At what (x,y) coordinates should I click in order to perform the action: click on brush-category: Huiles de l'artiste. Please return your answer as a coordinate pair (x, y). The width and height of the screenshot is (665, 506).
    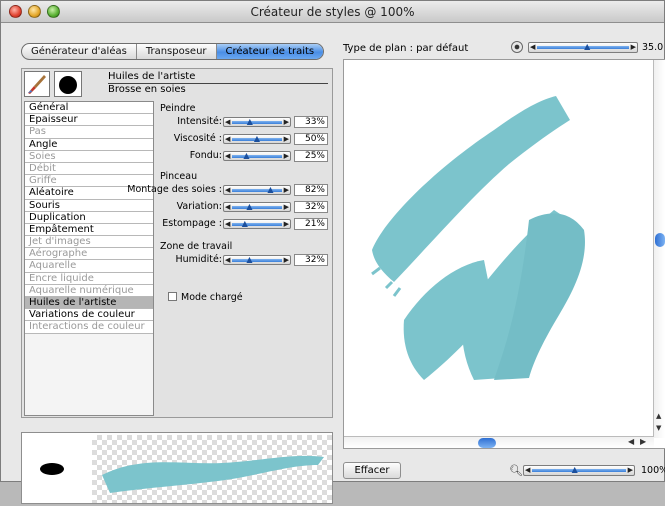
    Looking at the image, I should click on (218, 77).